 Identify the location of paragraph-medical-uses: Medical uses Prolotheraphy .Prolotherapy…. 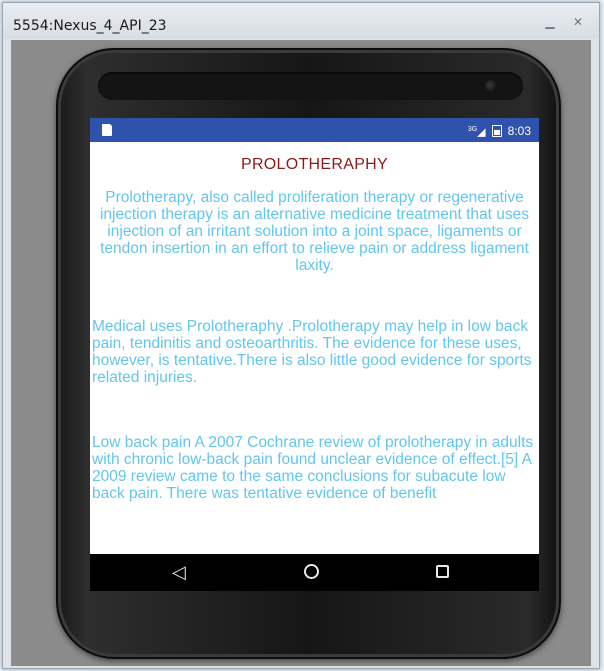
(312, 352).